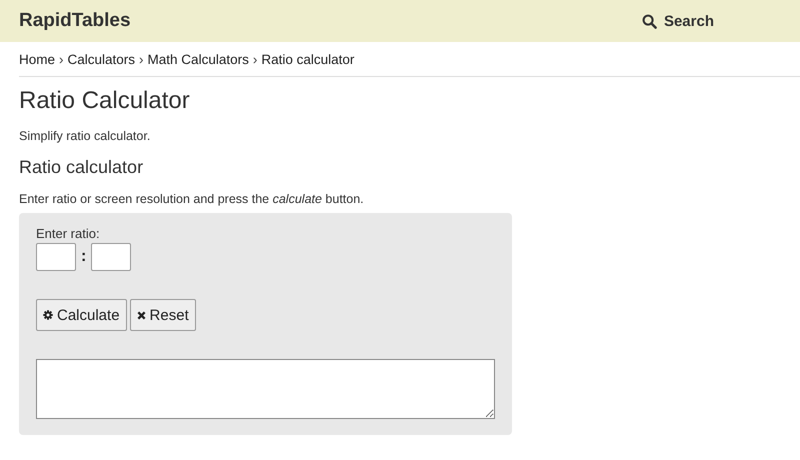  I want to click on breadcrumb-link: Calculators, so click(102, 59).